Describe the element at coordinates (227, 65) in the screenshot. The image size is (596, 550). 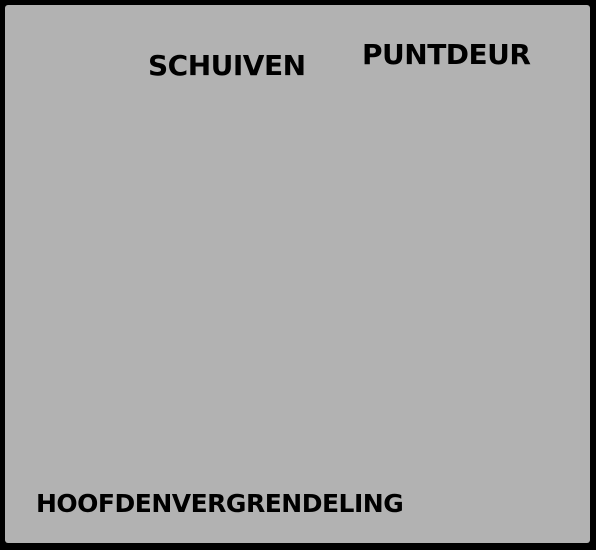
I see `label-schuiven: SCHUIVEN` at that location.